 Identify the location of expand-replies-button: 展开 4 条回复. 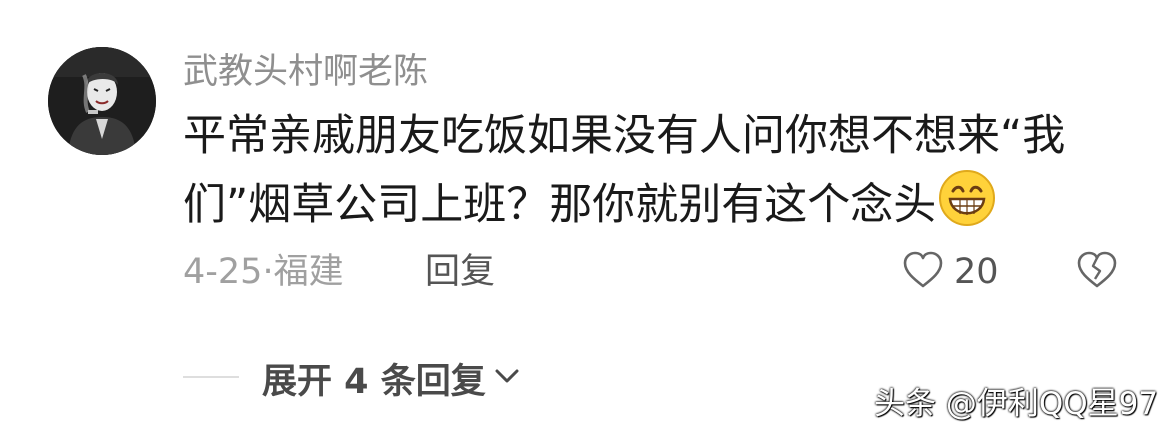
(391, 378).